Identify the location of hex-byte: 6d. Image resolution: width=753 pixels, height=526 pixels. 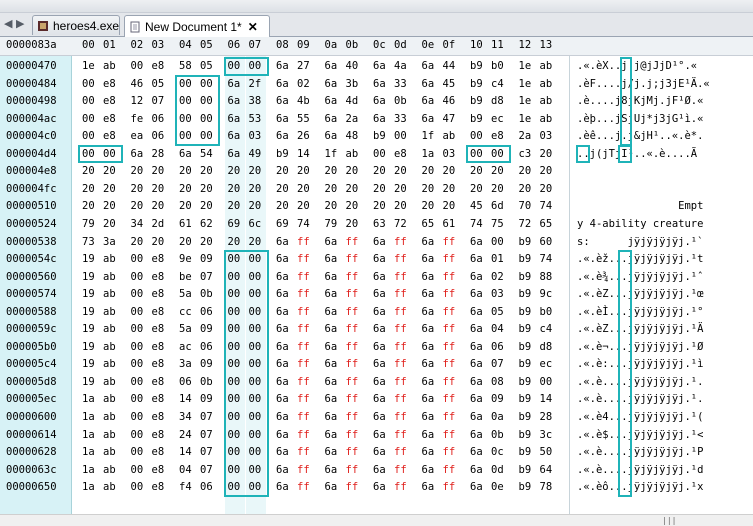
(497, 206).